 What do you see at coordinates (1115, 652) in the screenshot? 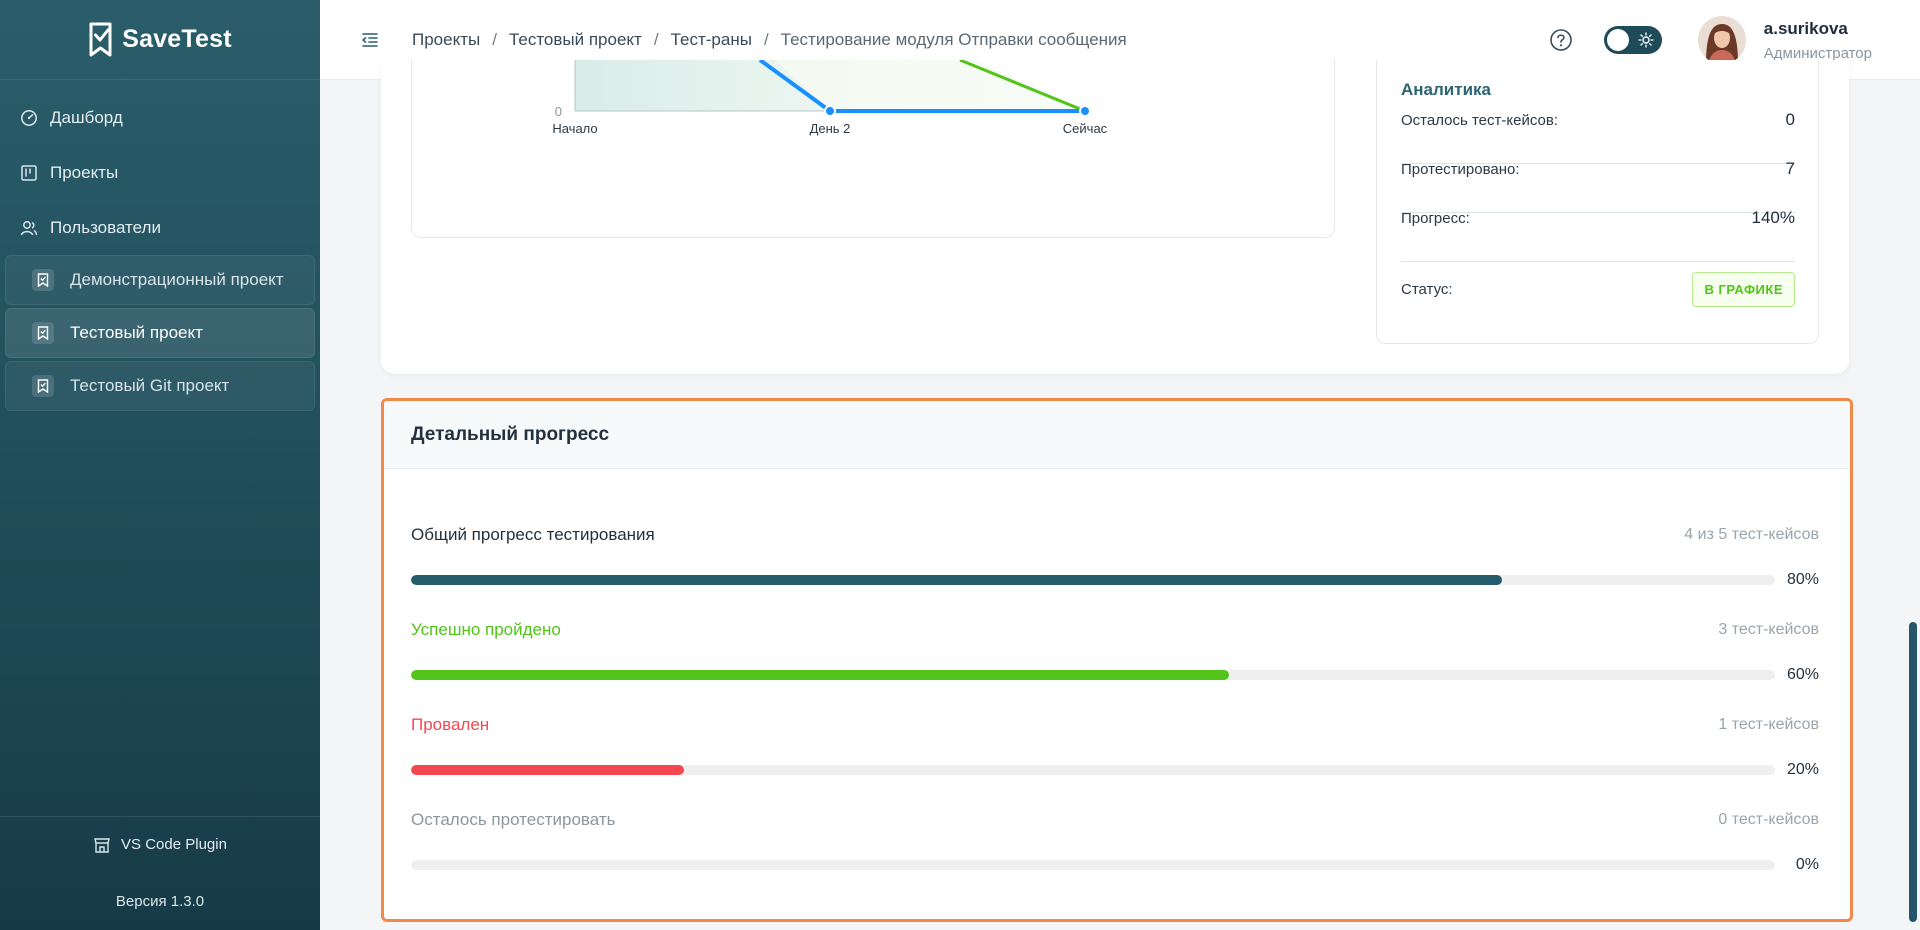
I see `progress-row-passed: Успешно пройдено 3 тест-кейсов 60%` at bounding box center [1115, 652].